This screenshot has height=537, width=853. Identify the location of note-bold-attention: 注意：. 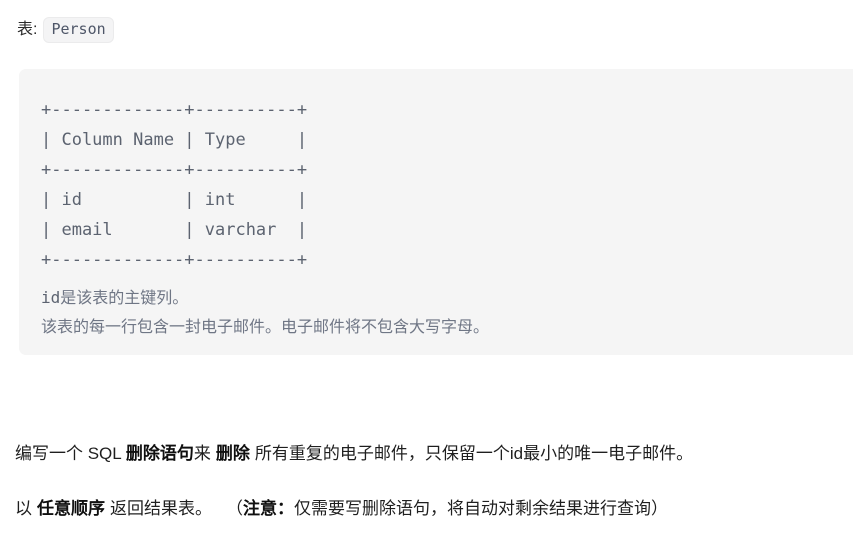
(268, 508).